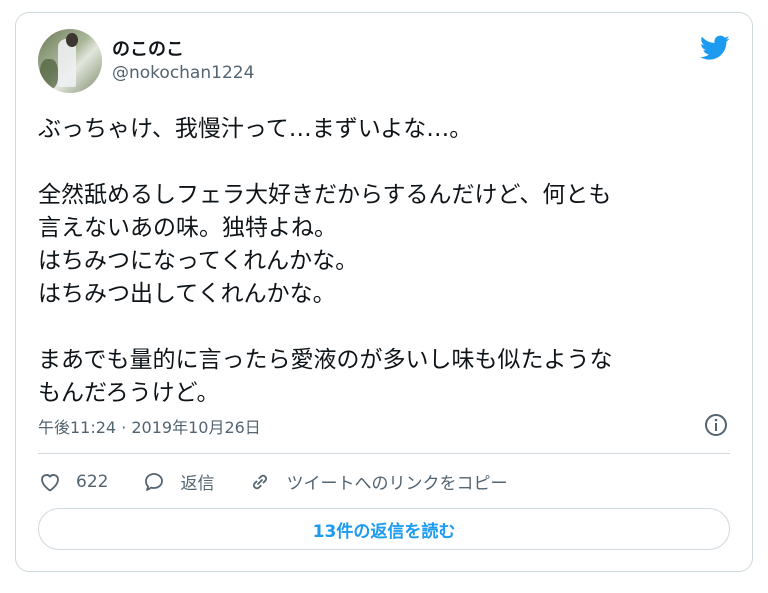 Image resolution: width=768 pixels, height=593 pixels. I want to click on like-button: 622, so click(73, 482).